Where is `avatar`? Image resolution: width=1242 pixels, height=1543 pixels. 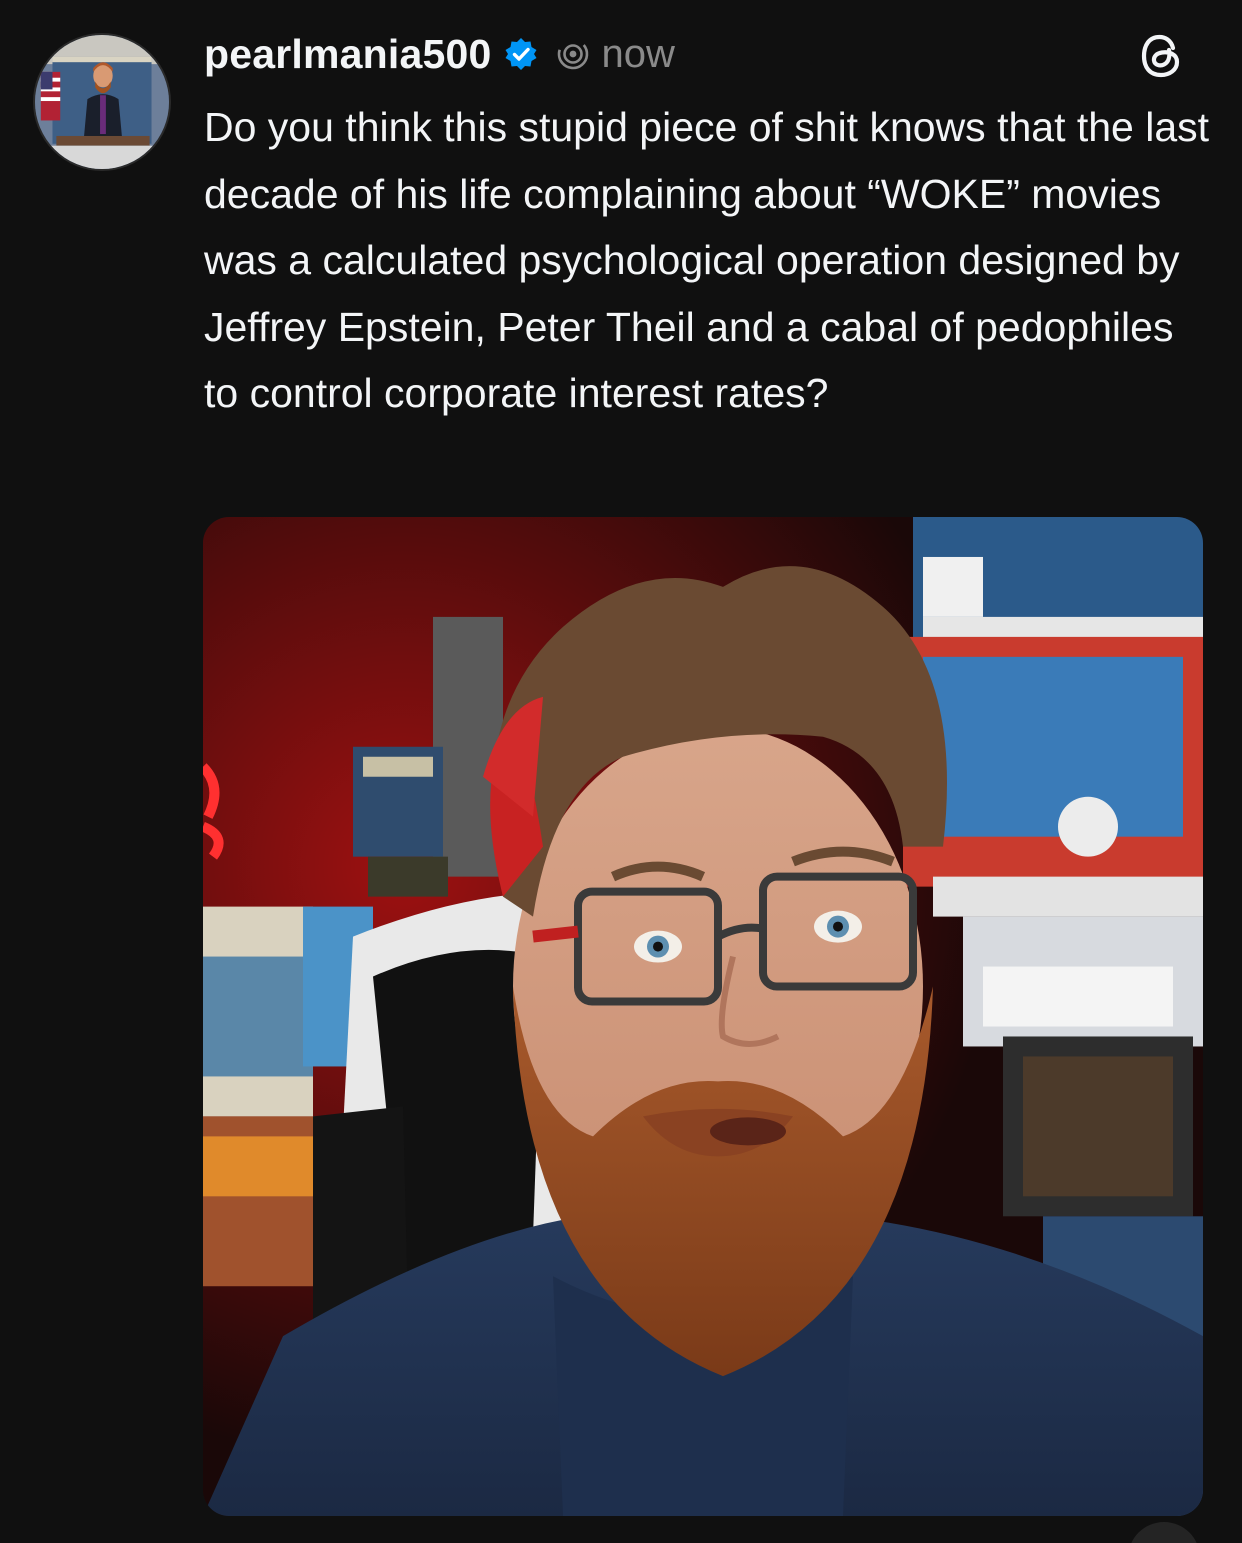 avatar is located at coordinates (102, 102).